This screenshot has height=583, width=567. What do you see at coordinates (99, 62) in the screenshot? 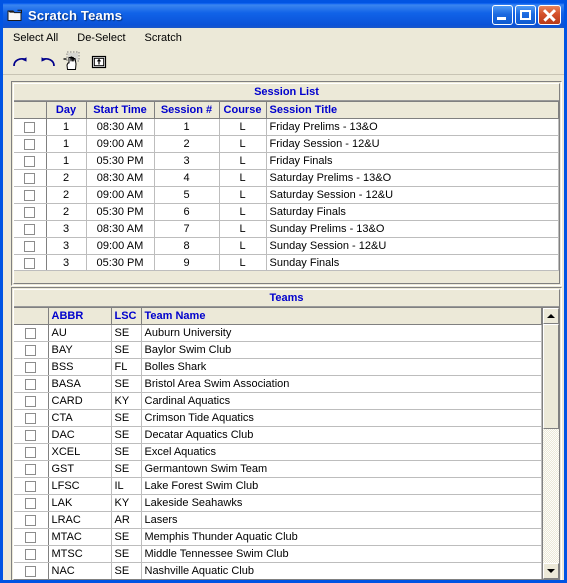
I see `export-box-icon` at bounding box center [99, 62].